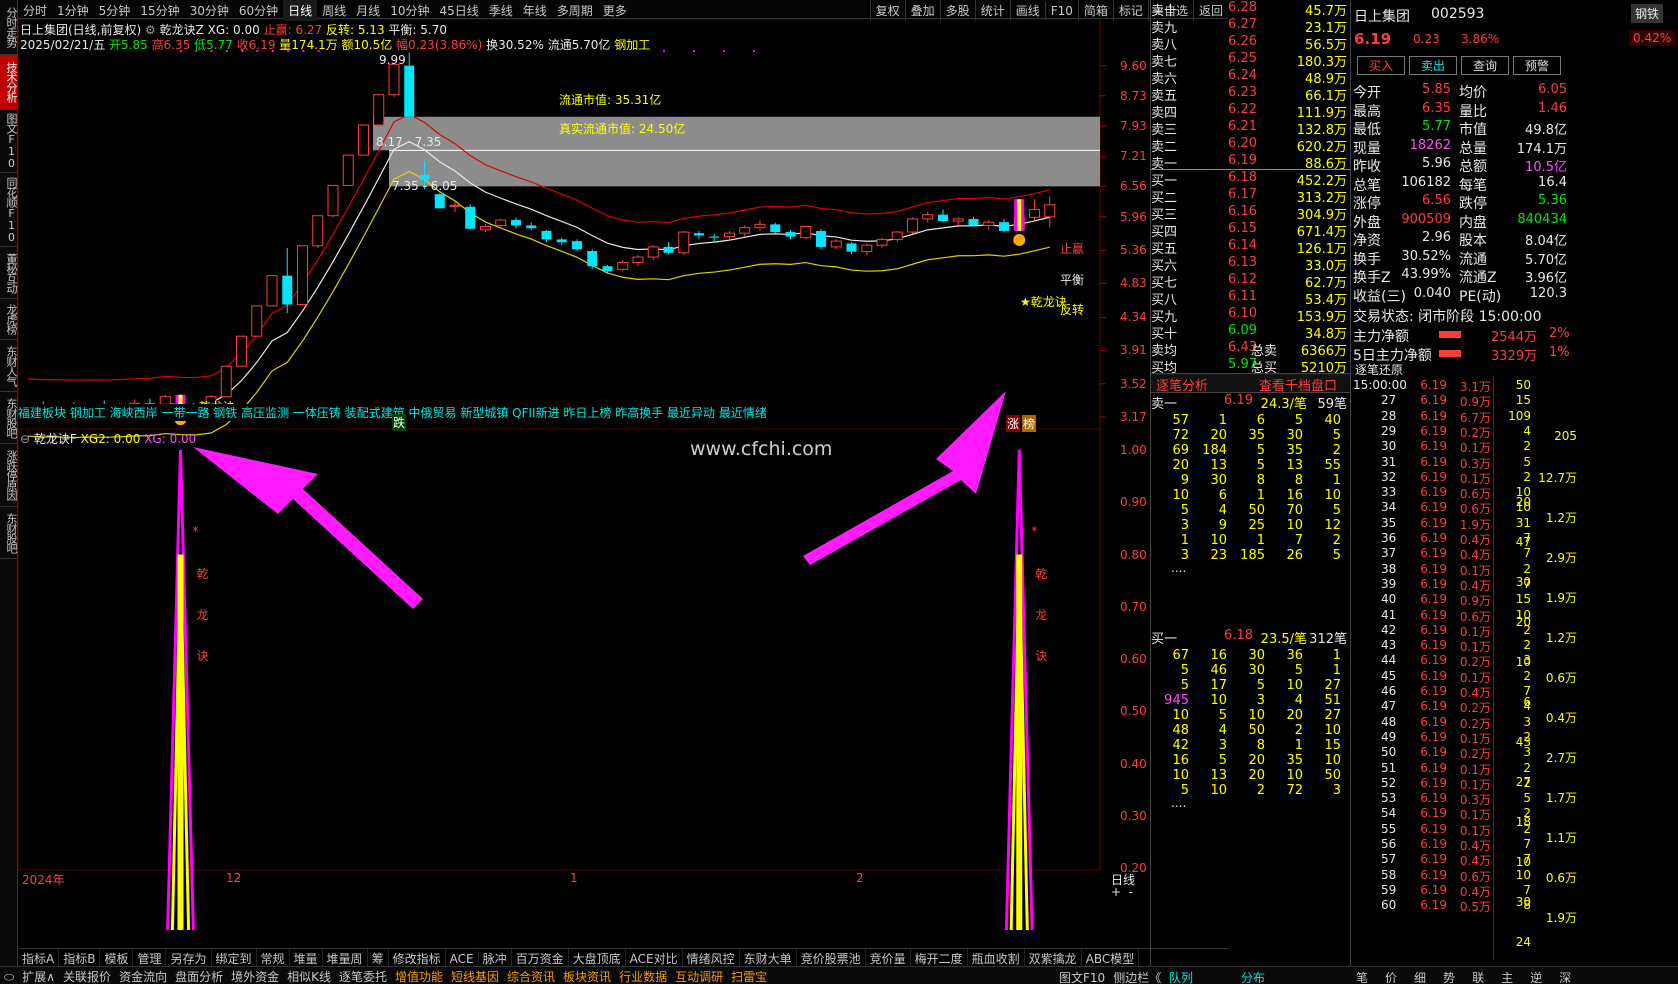 The height and width of the screenshot is (984, 1678). Describe the element at coordinates (1332, 715) in the screenshot. I see `book-cell: 27` at that location.